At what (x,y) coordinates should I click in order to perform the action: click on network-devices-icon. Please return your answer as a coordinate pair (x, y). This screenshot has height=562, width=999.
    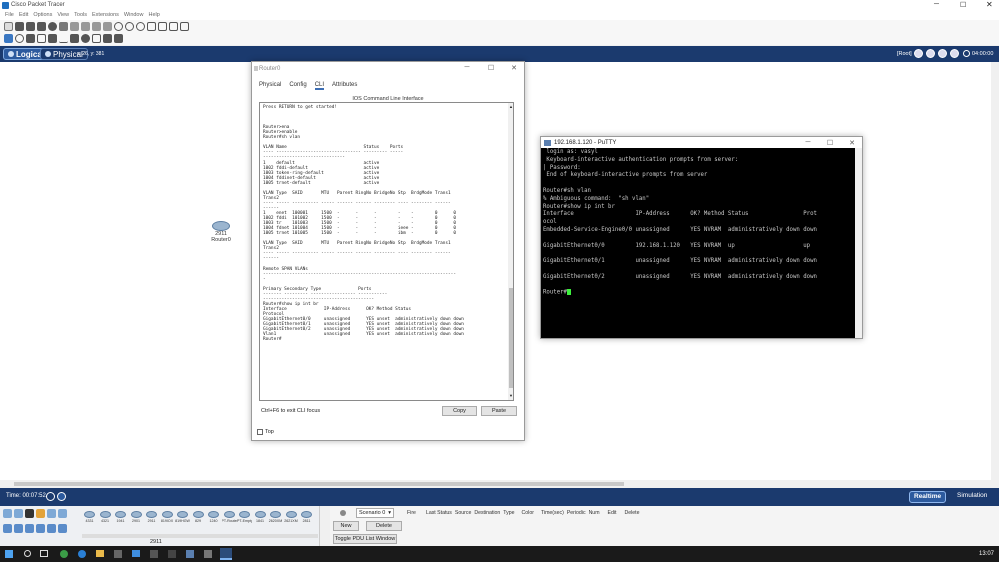
    Looking at the image, I should click on (7, 513).